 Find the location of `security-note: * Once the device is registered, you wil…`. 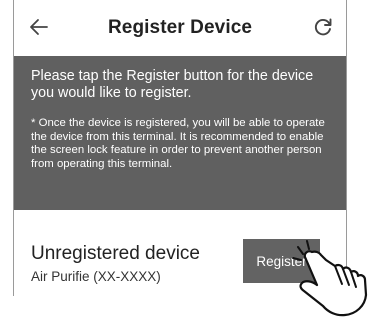

security-note: * Once the device is registered, you wil… is located at coordinates (178, 143).